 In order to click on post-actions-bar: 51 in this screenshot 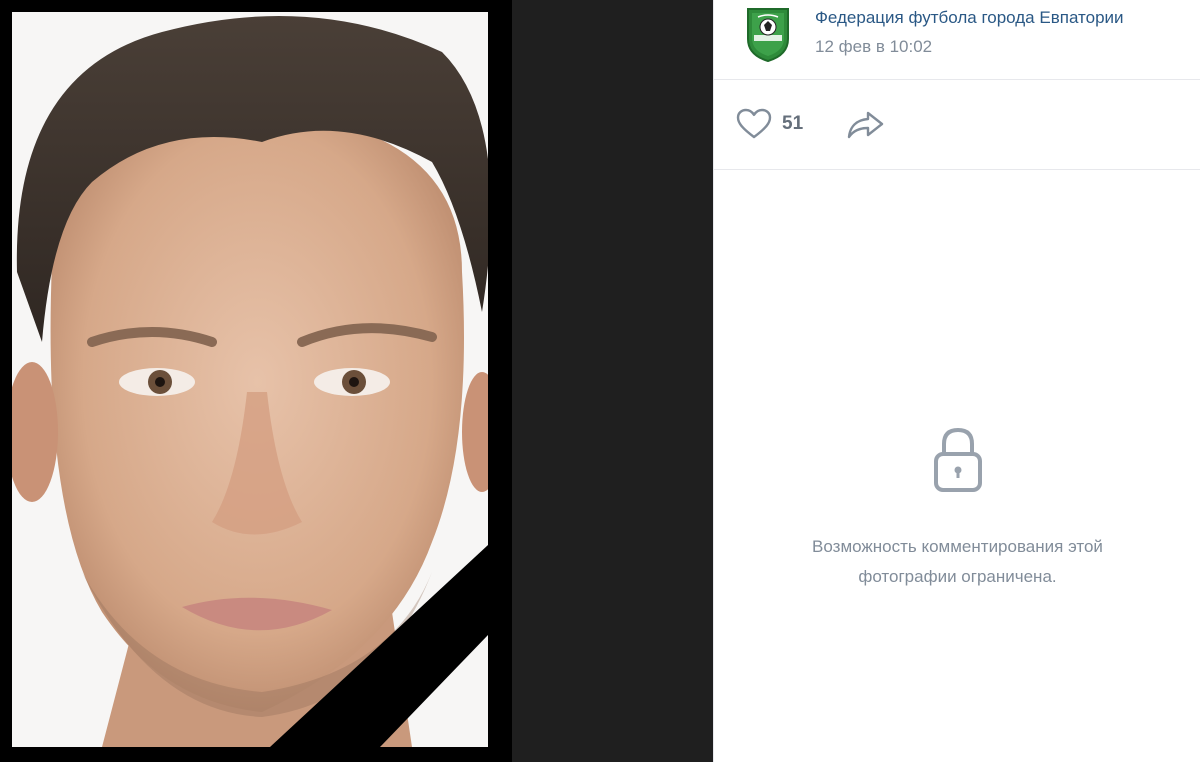, I will do `click(957, 125)`.